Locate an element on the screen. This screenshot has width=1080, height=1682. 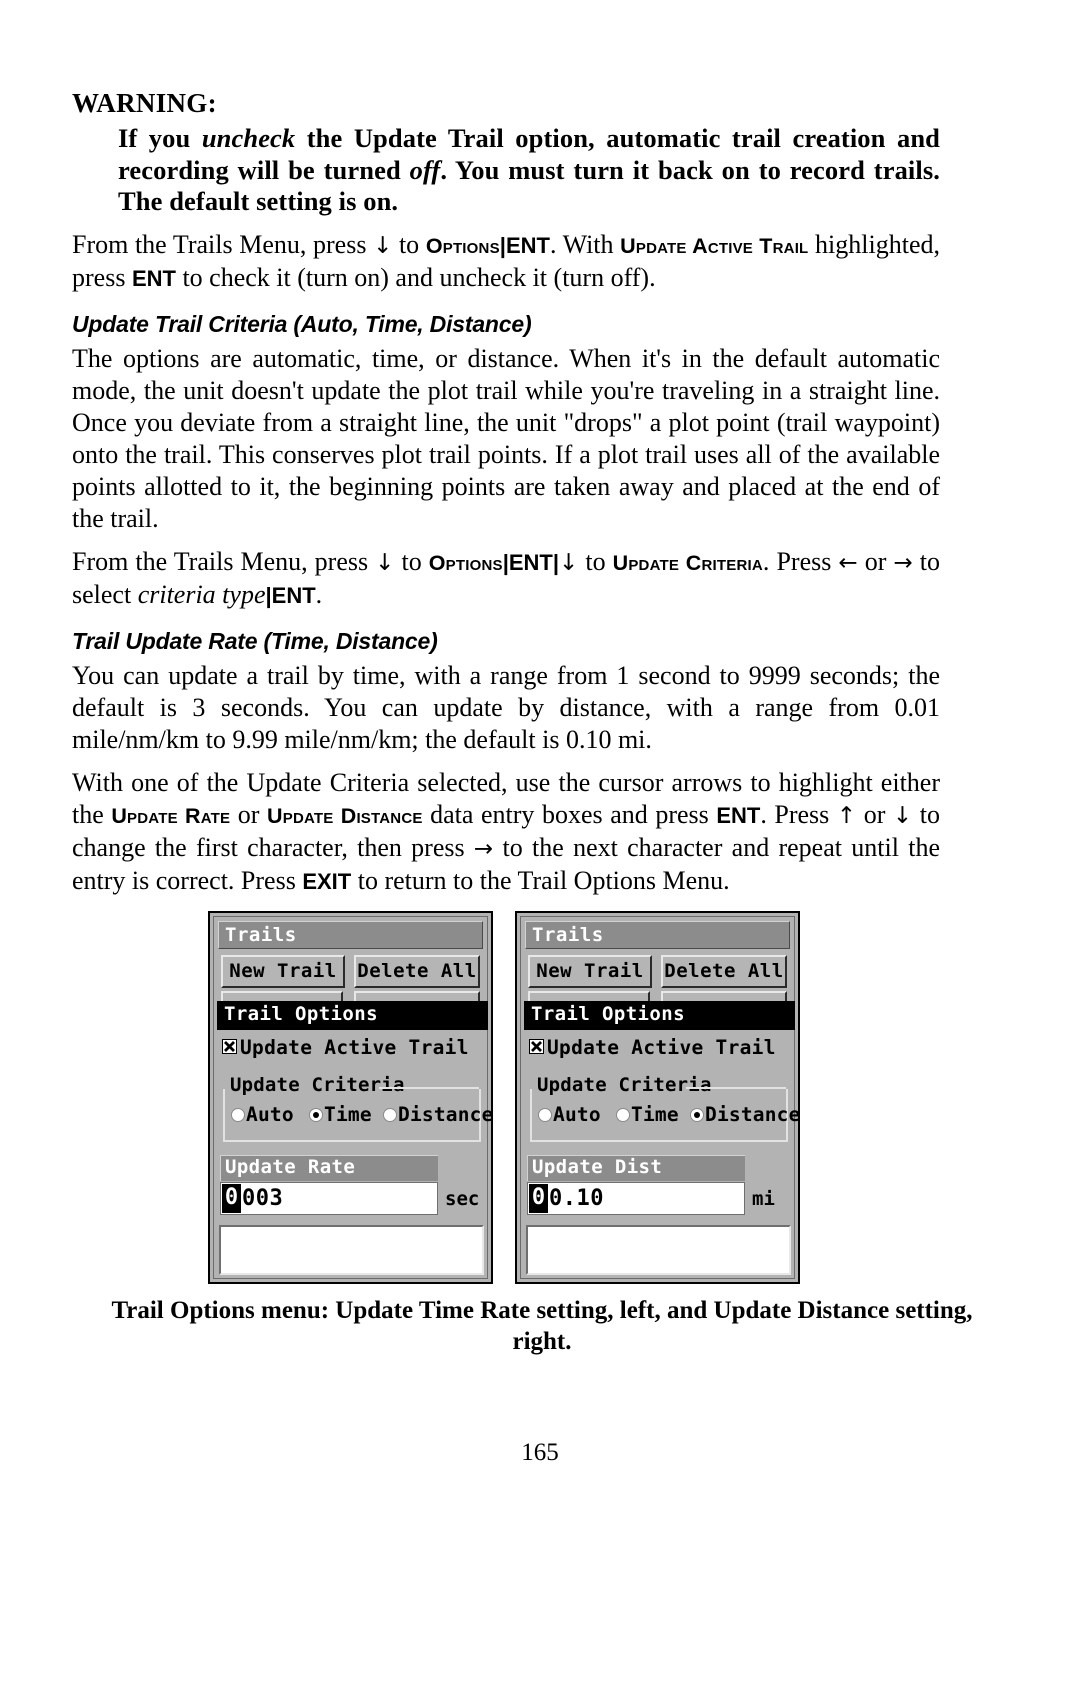
update-criteria-fieldset-right: Update Criteria Auto Time Distance is located at coordinates (665, 1108).